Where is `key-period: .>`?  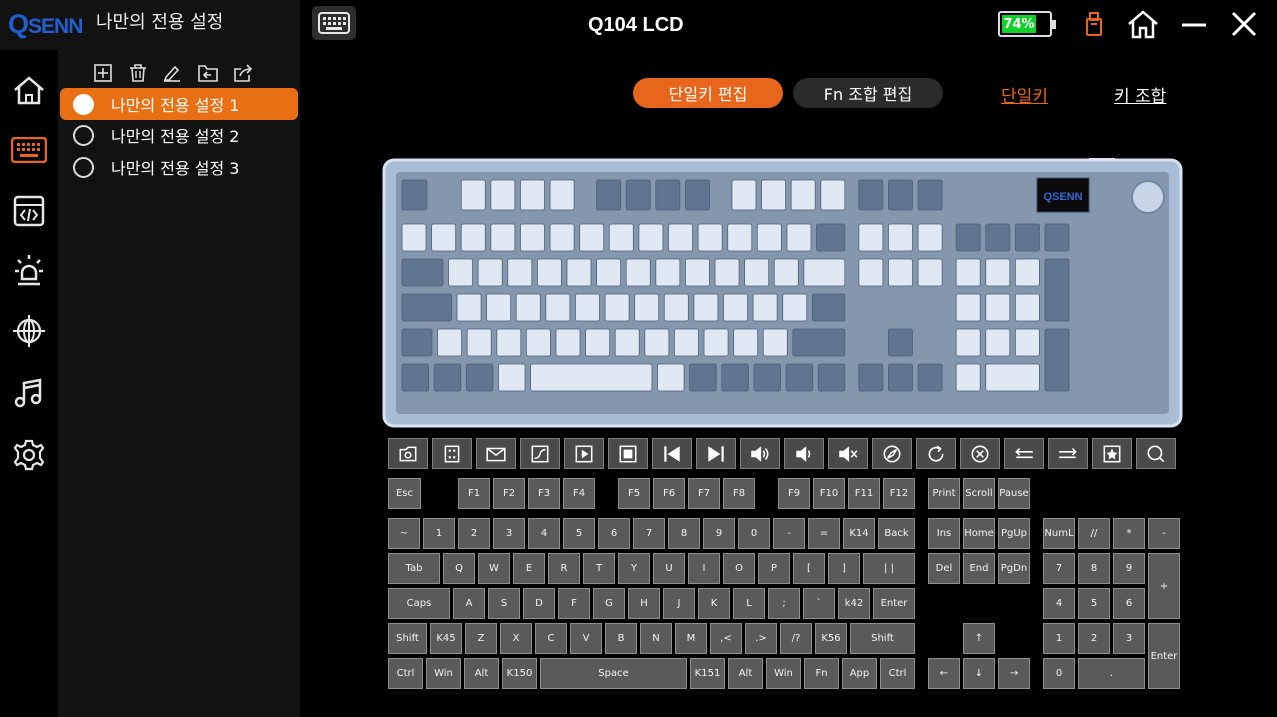
key-period: .> is located at coordinates (761, 638).